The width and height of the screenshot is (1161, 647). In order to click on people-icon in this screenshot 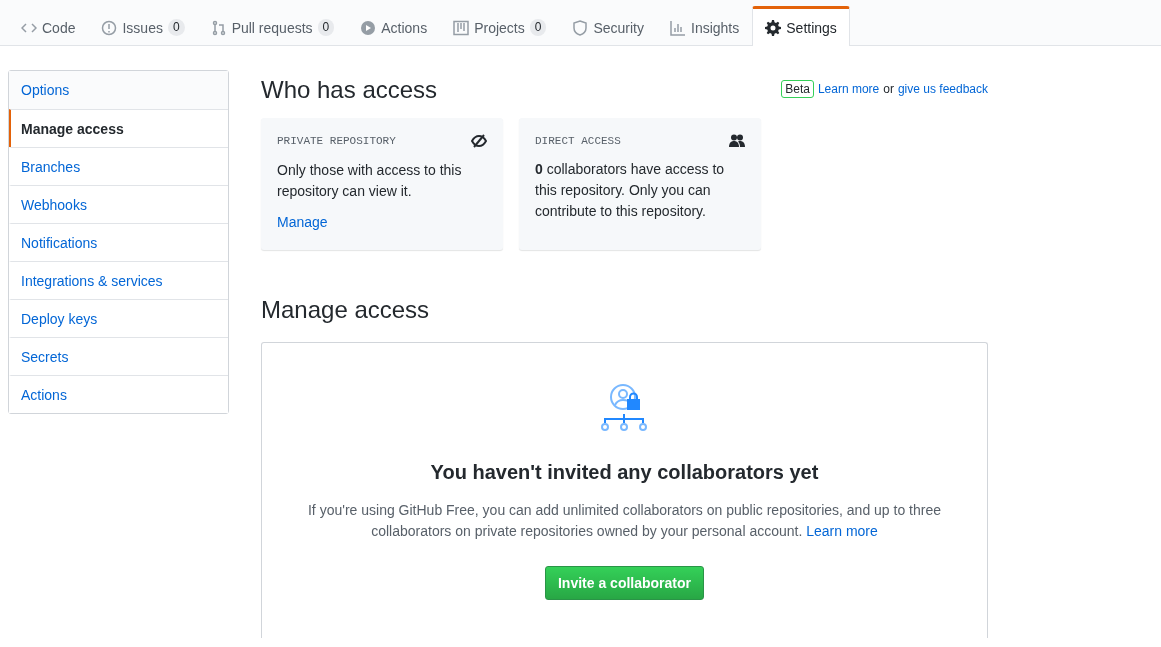, I will do `click(737, 140)`.